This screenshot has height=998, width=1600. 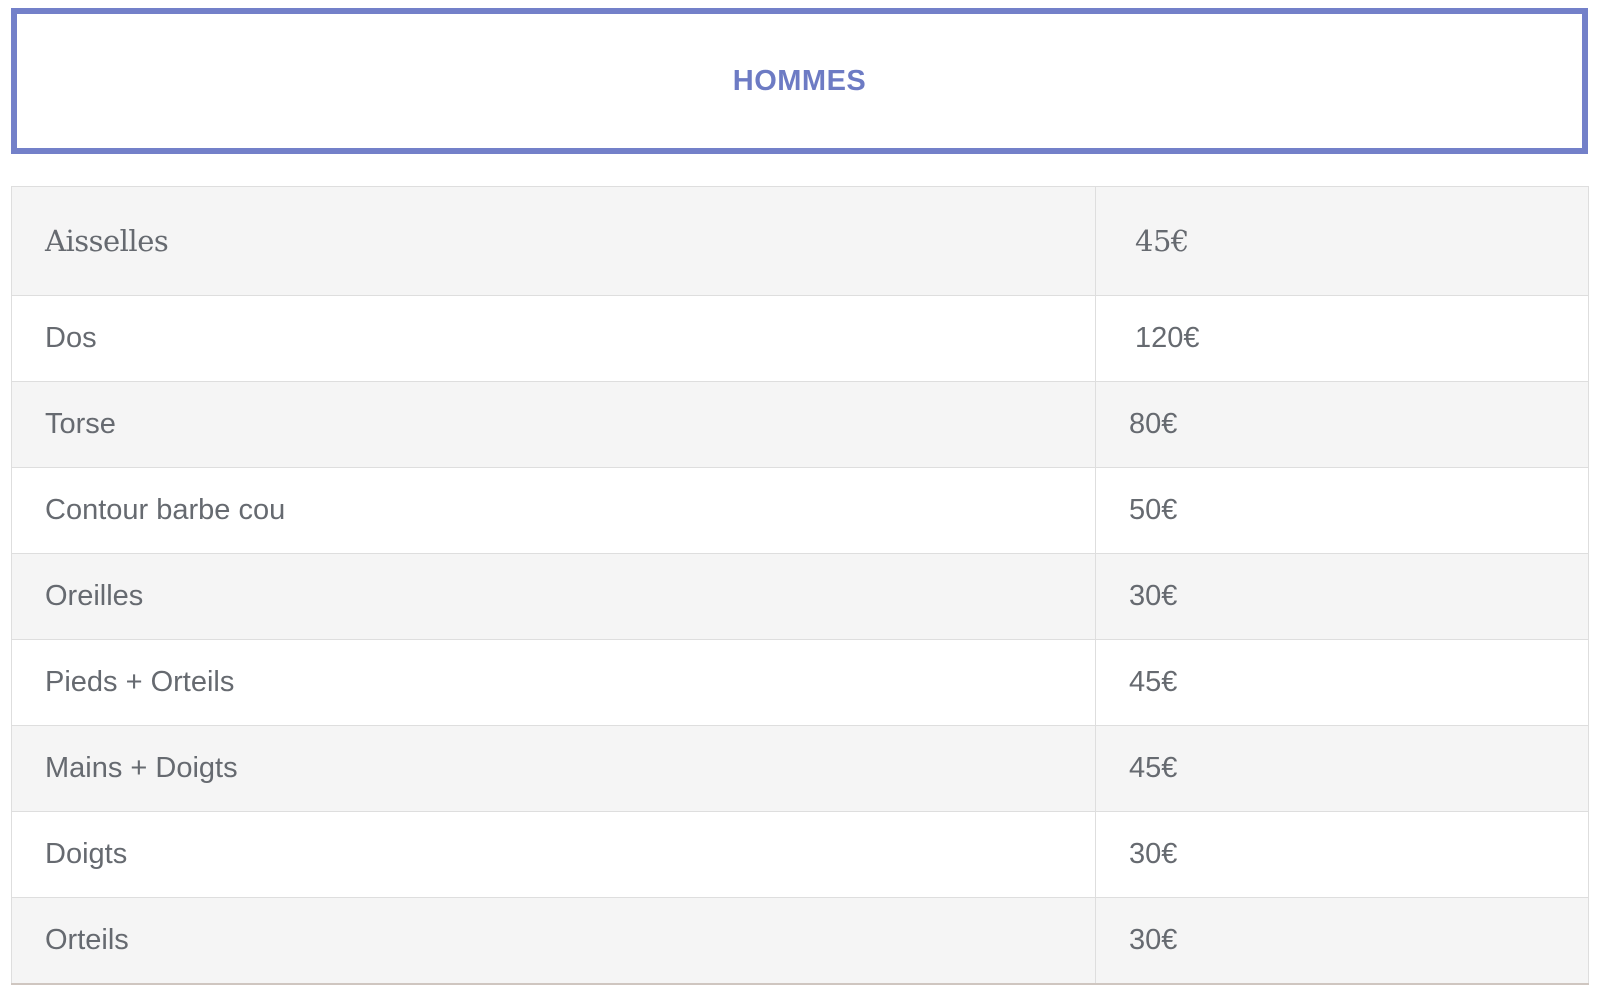 I want to click on service-cell: Contour barbe cou, so click(x=553, y=510).